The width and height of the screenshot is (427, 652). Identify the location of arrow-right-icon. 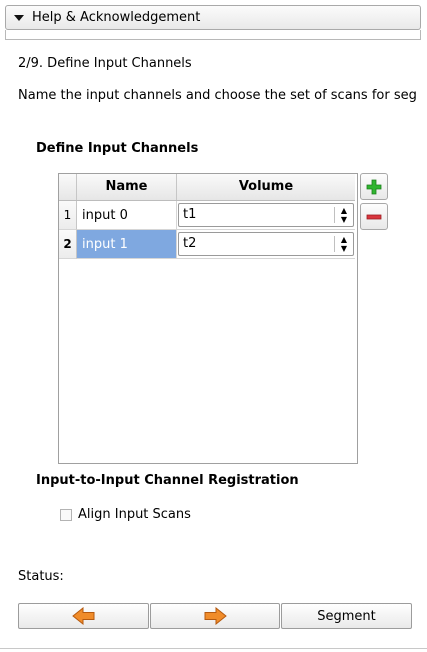
(215, 616).